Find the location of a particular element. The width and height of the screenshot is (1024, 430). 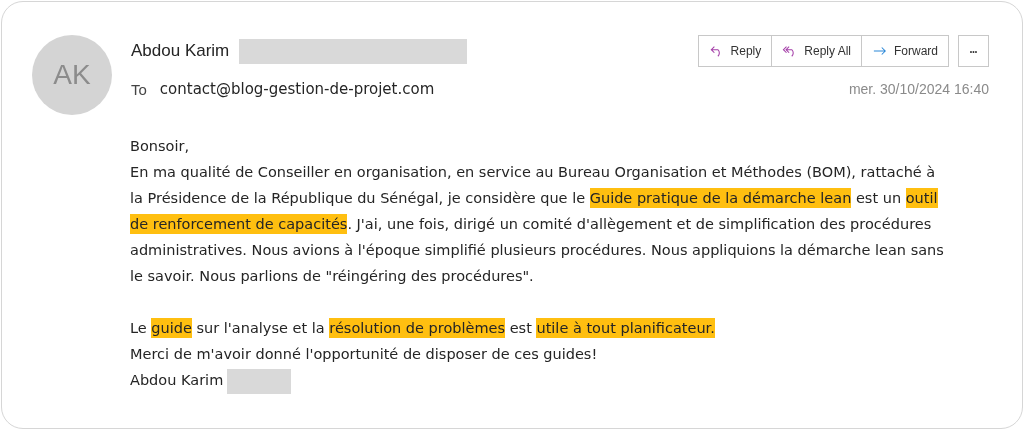

recipient-address: contact@blog-gestion-de-projet.com is located at coordinates (297, 89).